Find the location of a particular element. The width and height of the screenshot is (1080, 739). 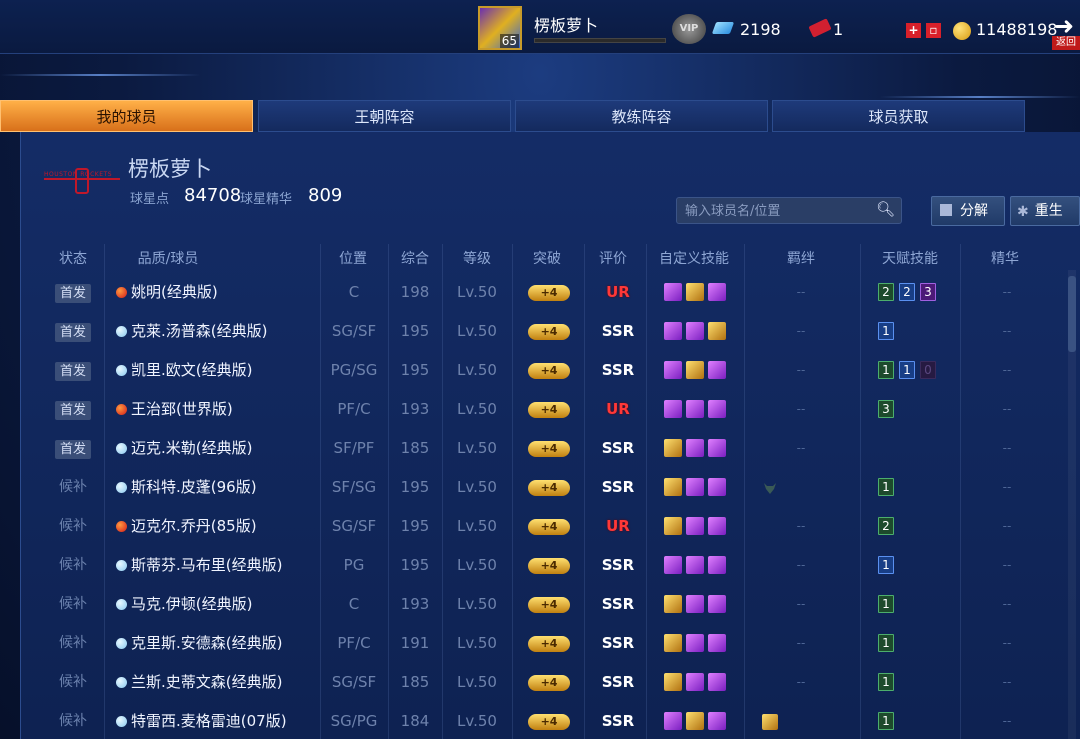

col-status: 状态 is located at coordinates (73, 258).